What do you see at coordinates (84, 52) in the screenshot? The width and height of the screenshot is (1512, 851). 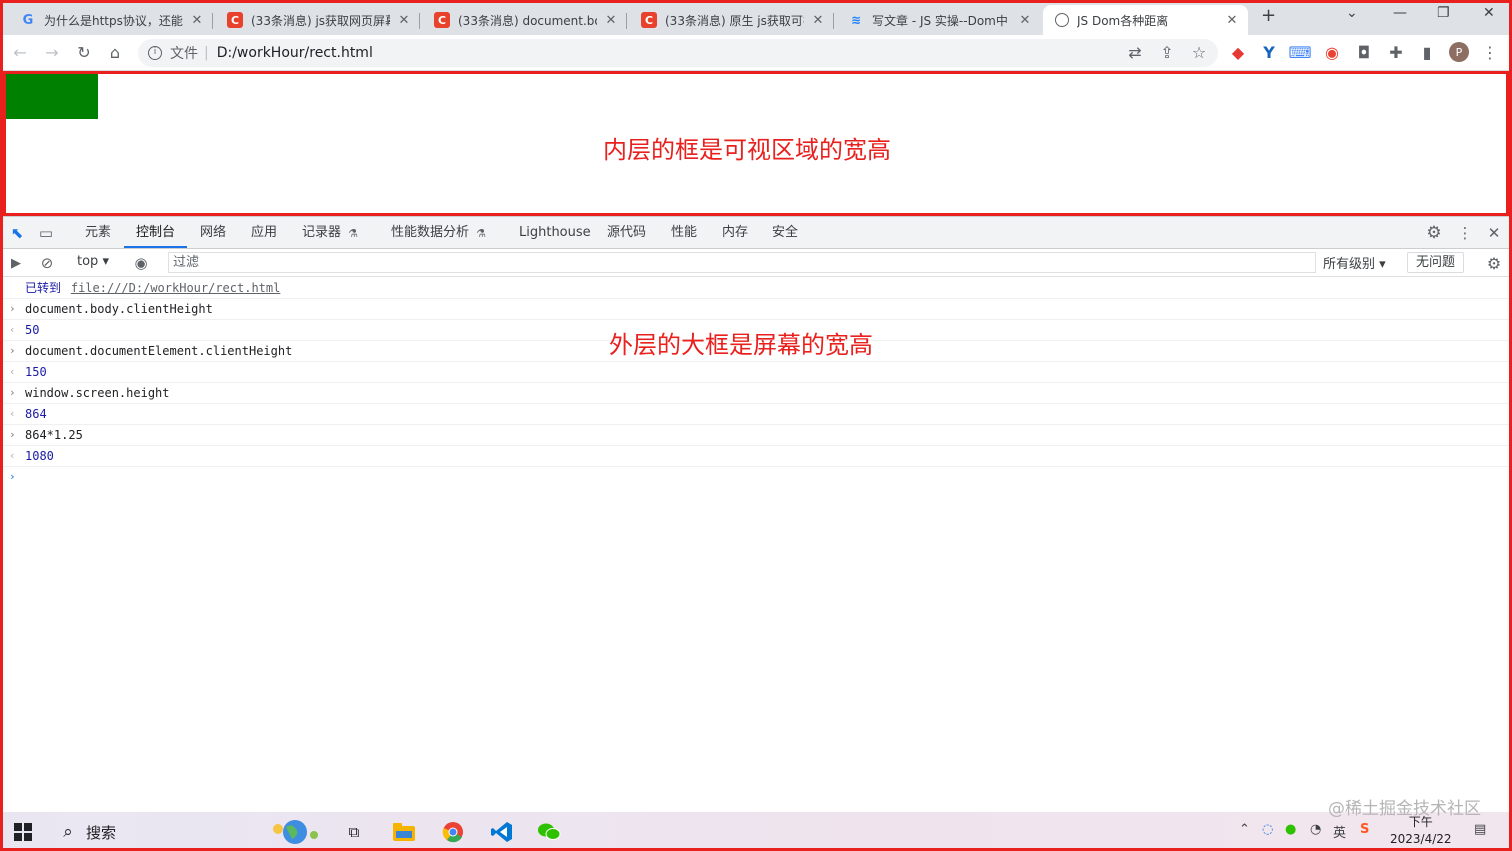 I see `reload-icon: ↻` at bounding box center [84, 52].